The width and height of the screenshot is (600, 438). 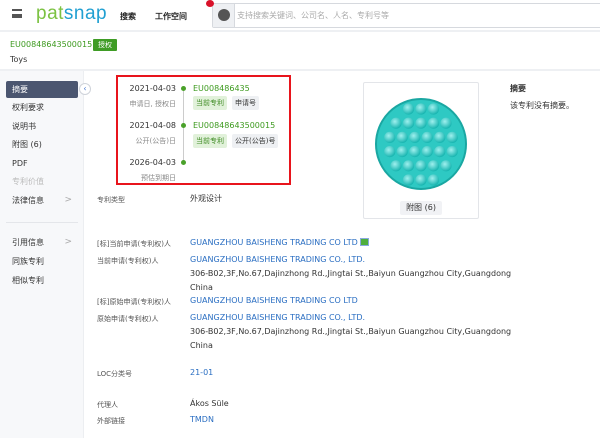 I want to click on globe-icon, so click(x=224, y=15).